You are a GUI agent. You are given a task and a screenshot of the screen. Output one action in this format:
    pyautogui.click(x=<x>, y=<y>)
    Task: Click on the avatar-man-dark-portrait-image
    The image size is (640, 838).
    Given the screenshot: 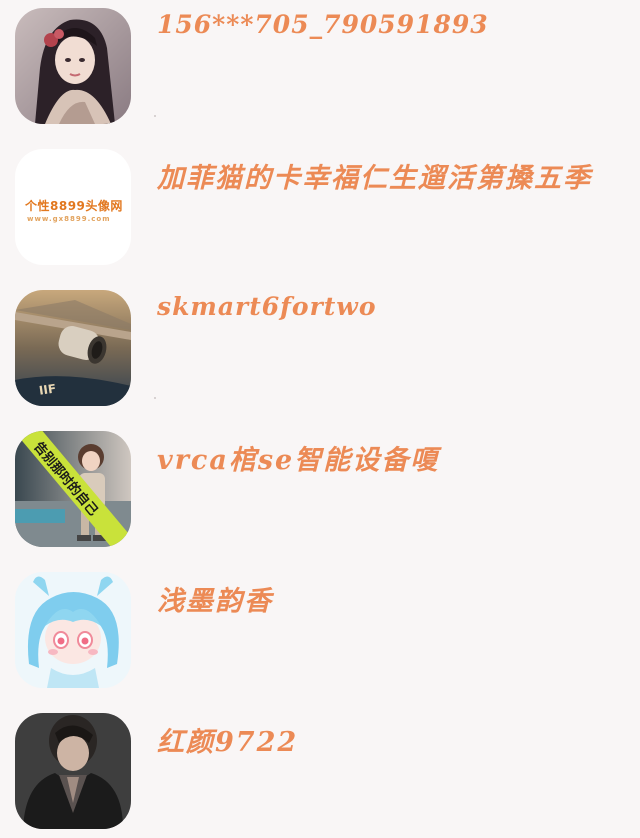 What is the action you would take?
    pyautogui.click(x=73, y=771)
    